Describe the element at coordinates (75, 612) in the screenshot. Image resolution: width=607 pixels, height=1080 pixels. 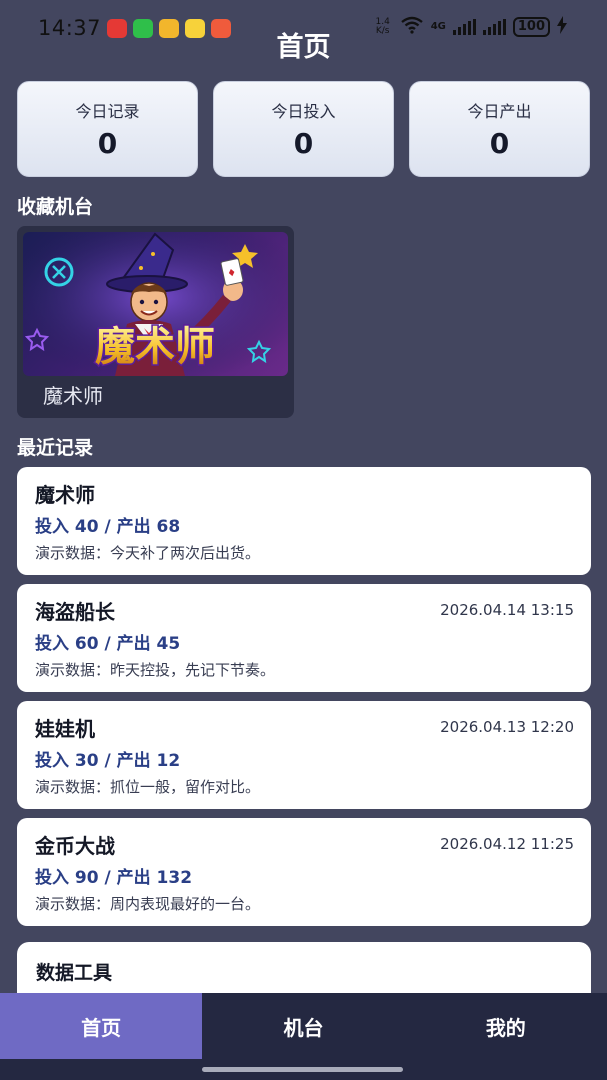
I see `record-machine-name: 海盗船长` at that location.